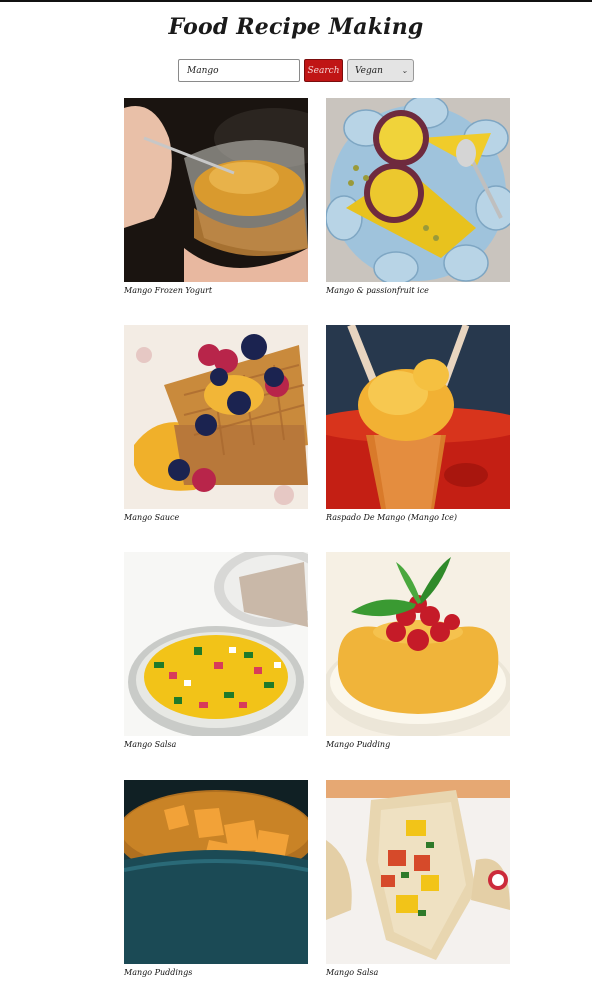 The width and height of the screenshot is (592, 1000). I want to click on recipe-card: Raspado De Mango (Mango Ice), so click(418, 423).